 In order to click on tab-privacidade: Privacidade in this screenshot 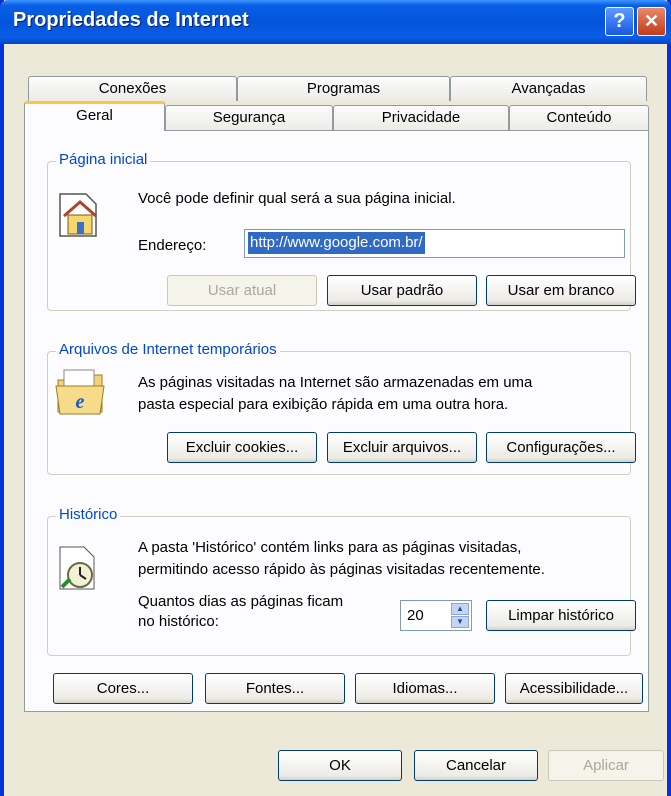, I will do `click(421, 117)`.